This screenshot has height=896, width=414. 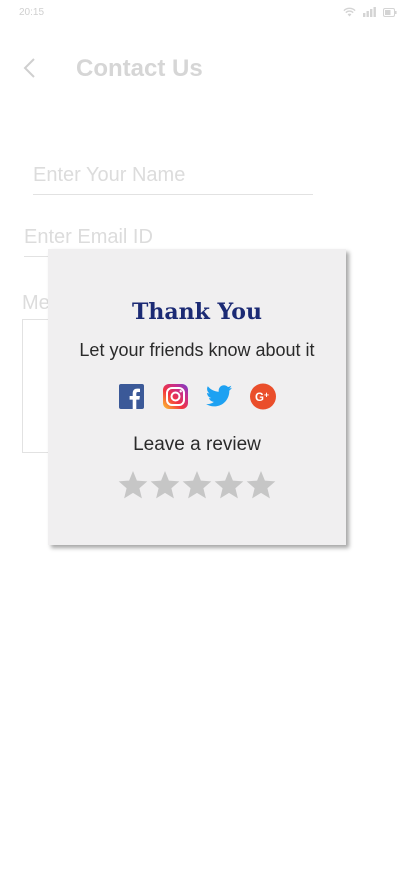 I want to click on name-input: Enter Your Name, so click(x=173, y=179).